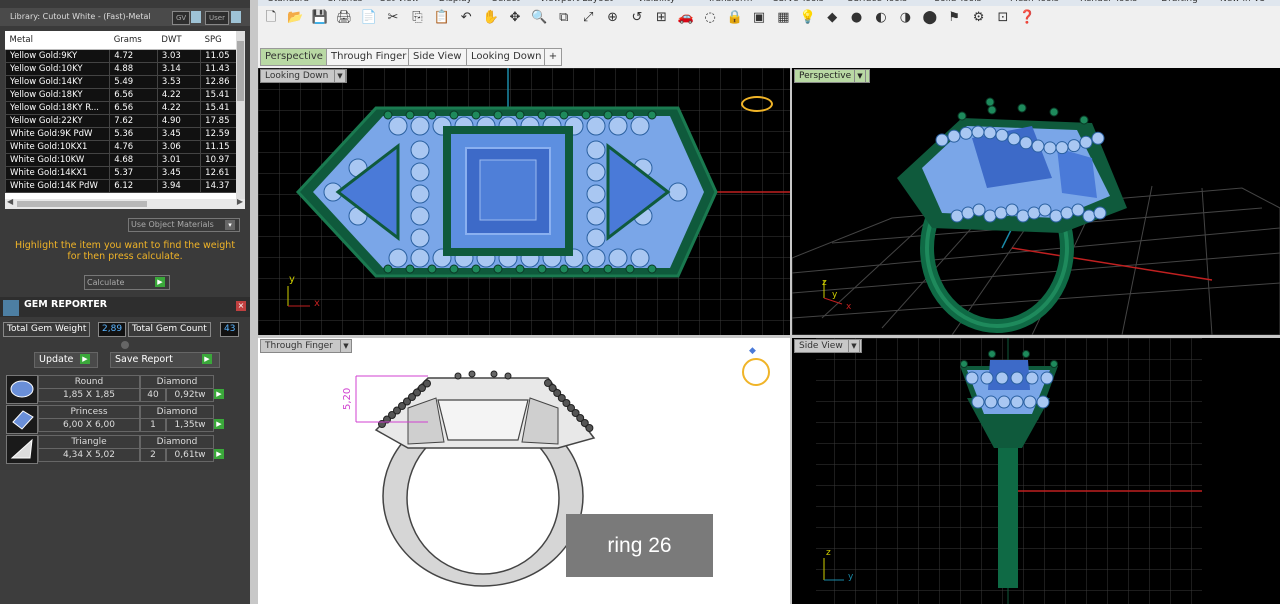 The image size is (1280, 604). I want to click on table-row: Yellow Gold:10KY 4.88 3.14 11.43, so click(122, 69).